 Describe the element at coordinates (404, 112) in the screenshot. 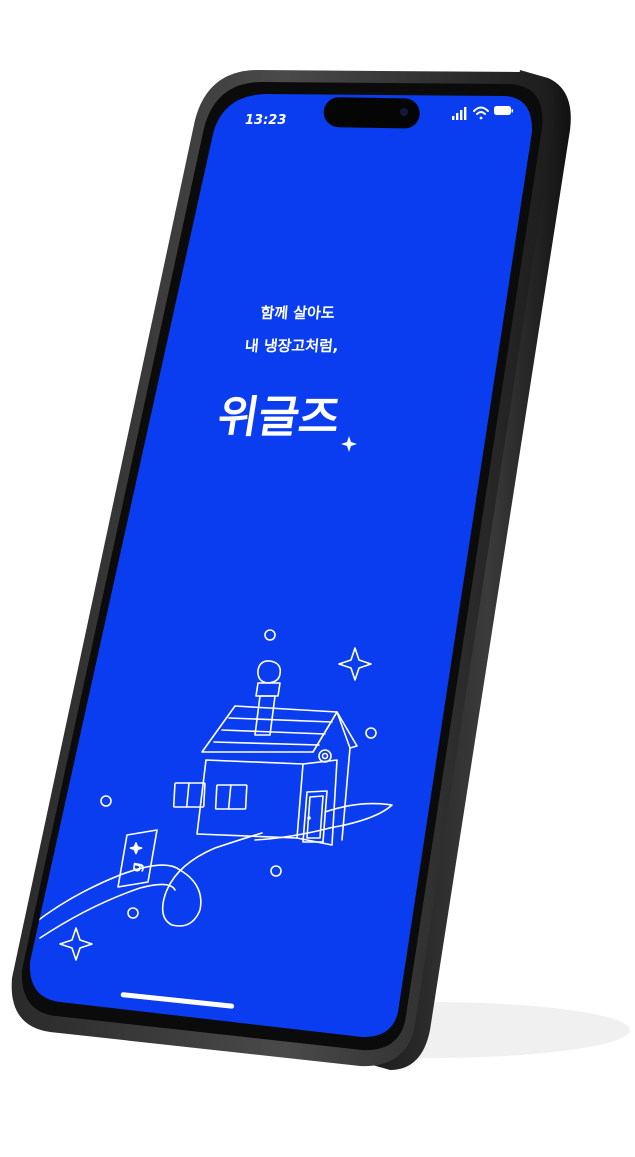

I see `front-camera-icon` at that location.